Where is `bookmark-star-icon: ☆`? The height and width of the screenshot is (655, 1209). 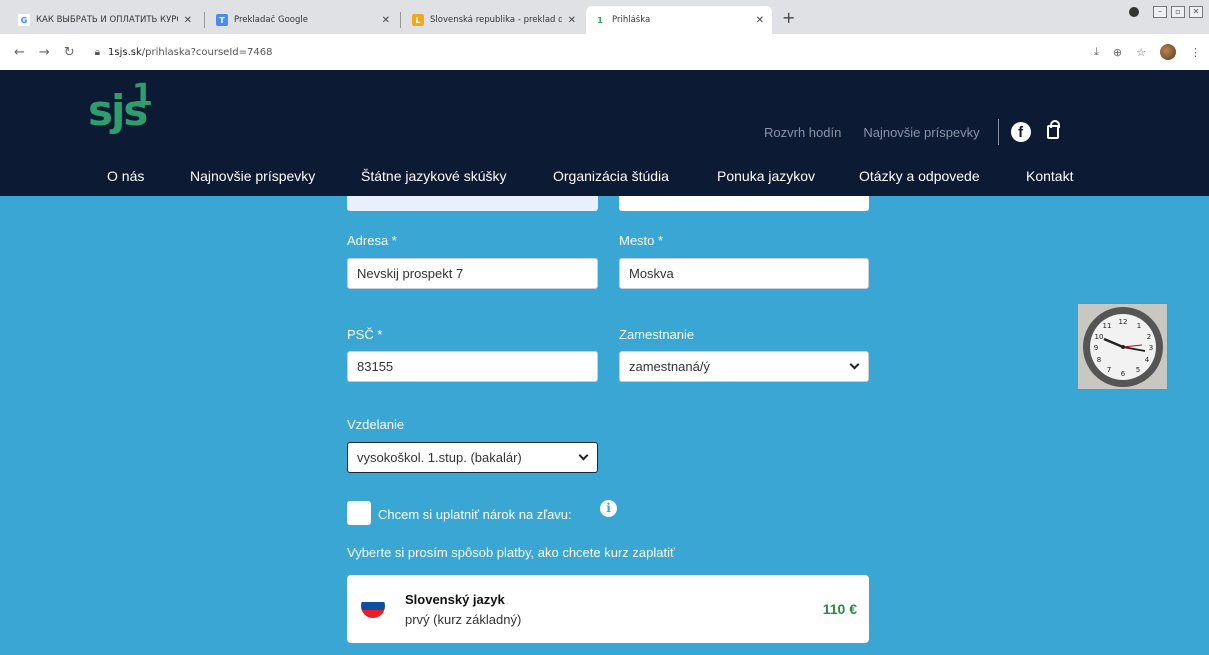 bookmark-star-icon: ☆ is located at coordinates (1141, 52).